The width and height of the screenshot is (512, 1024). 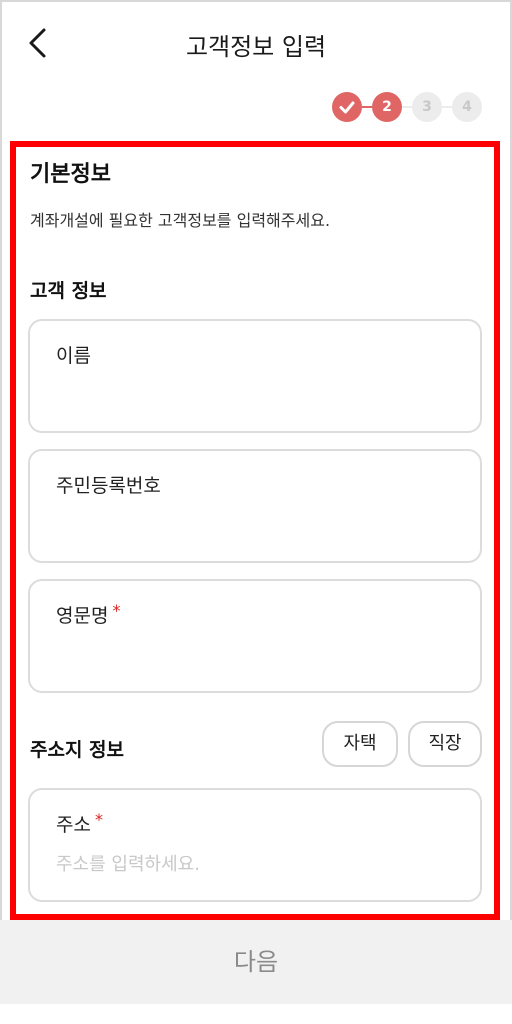 What do you see at coordinates (256, 1014) in the screenshot?
I see `bottom-strip` at bounding box center [256, 1014].